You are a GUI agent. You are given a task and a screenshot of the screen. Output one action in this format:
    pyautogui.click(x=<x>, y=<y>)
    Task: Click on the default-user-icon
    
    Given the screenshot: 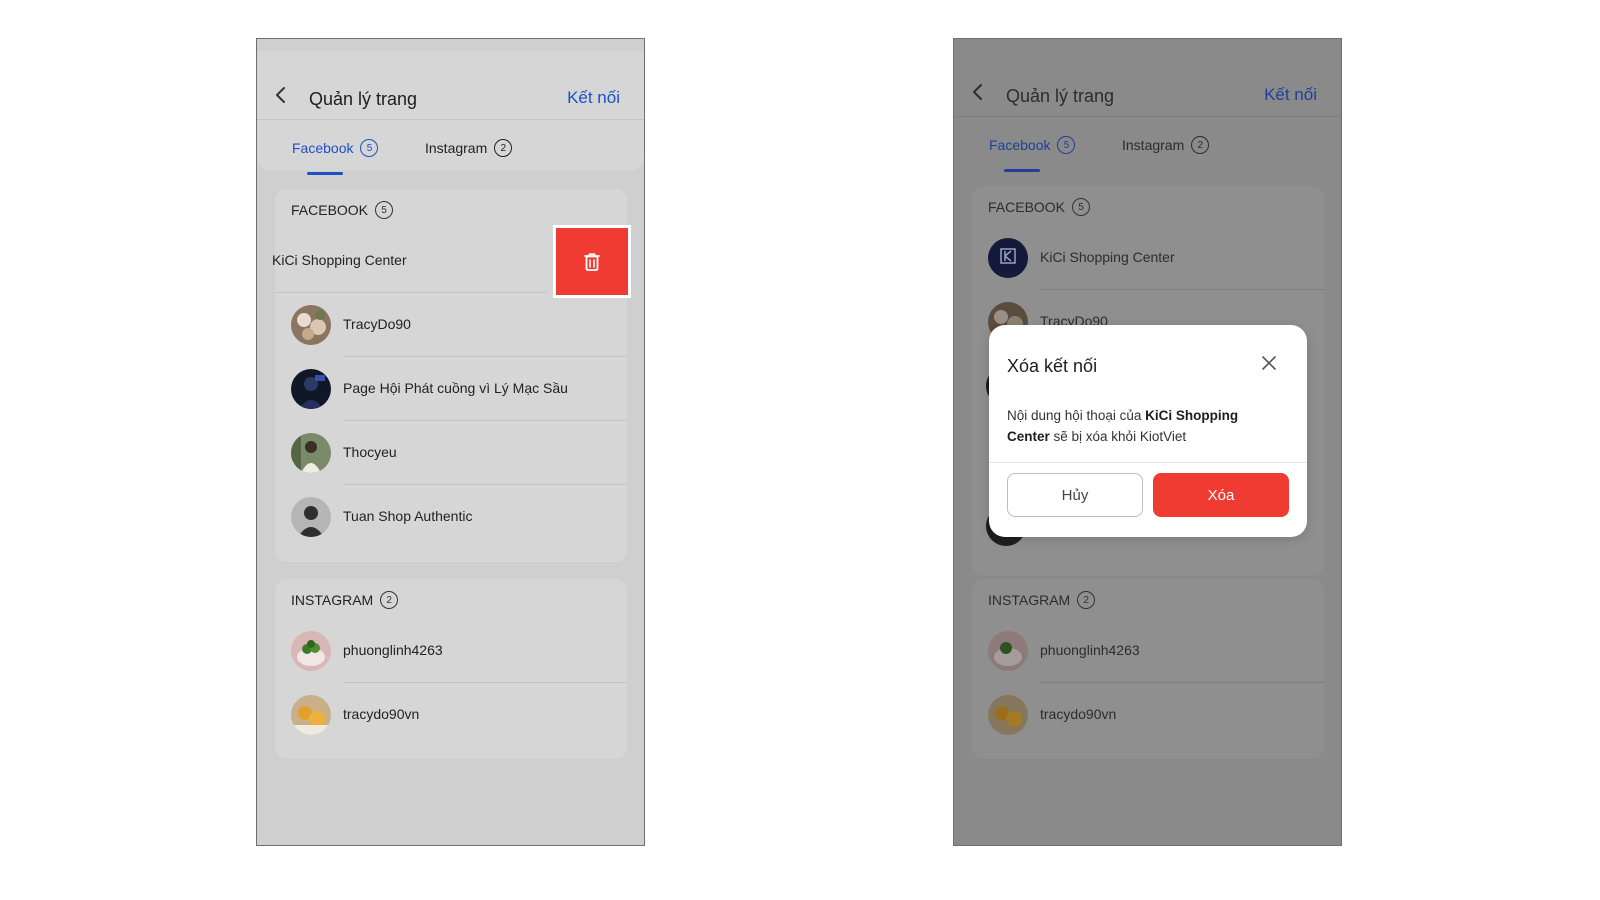 What is the action you would take?
    pyautogui.click(x=311, y=517)
    